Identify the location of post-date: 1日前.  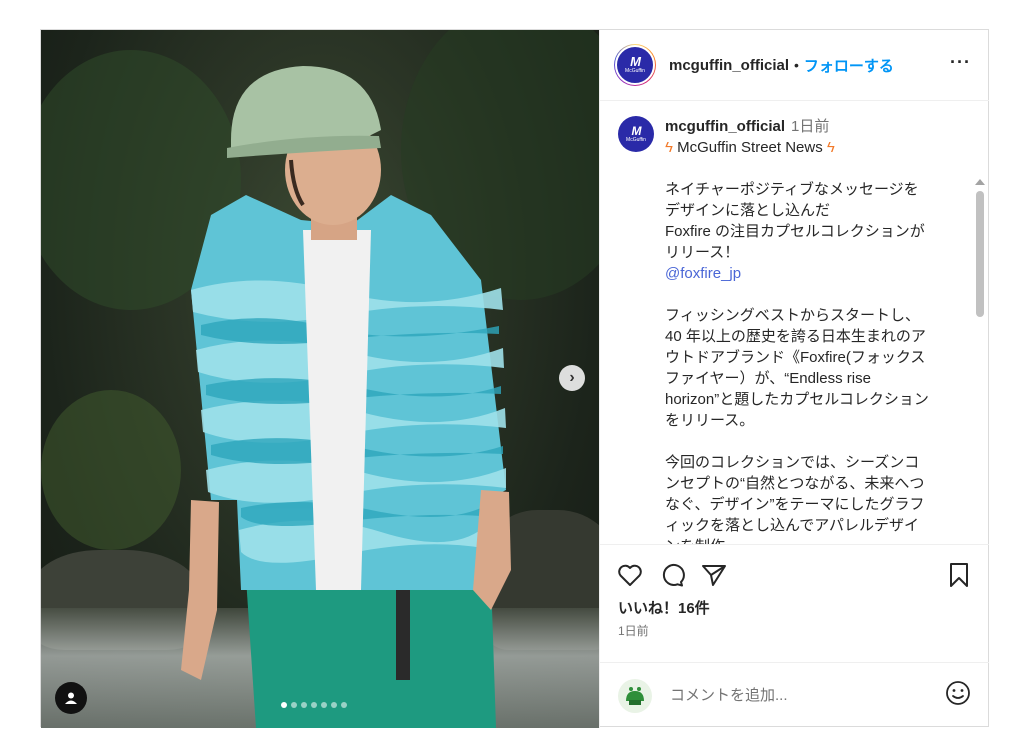
(633, 631).